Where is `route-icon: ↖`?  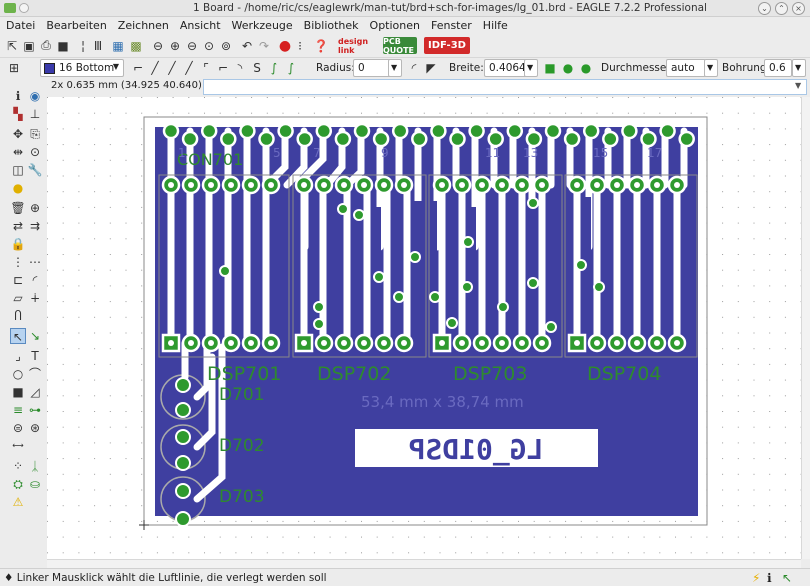 route-icon: ↖ is located at coordinates (18, 336).